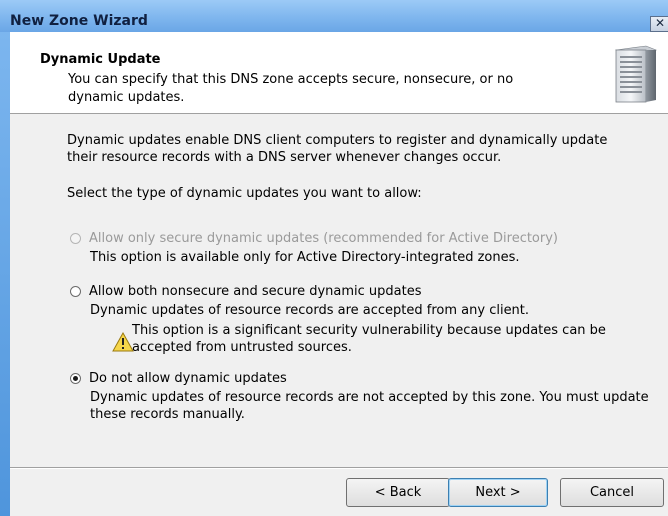 This screenshot has width=668, height=516. What do you see at coordinates (398, 492) in the screenshot?
I see `back-button: < Back` at bounding box center [398, 492].